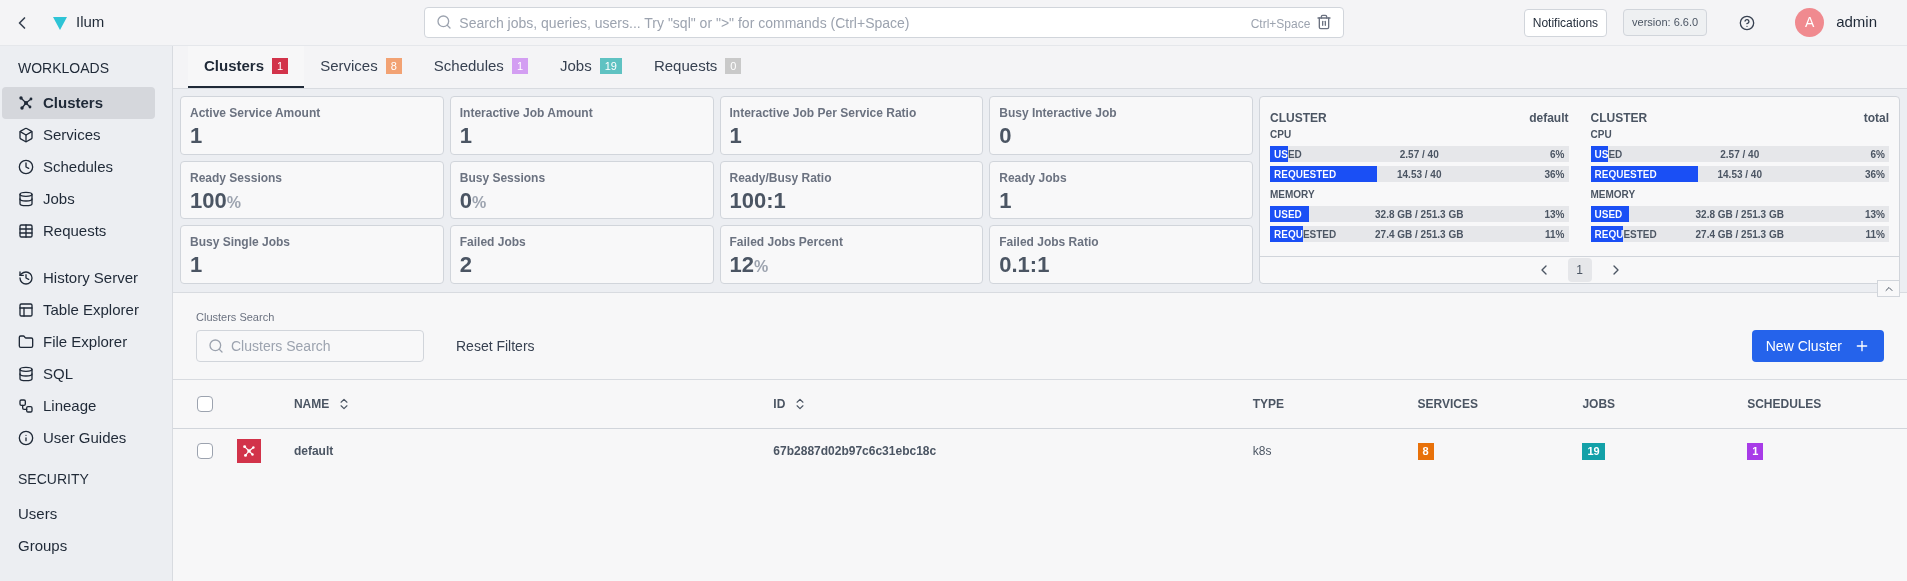  What do you see at coordinates (526, 113) in the screenshot?
I see `metric-label: Interactive Job Amount` at bounding box center [526, 113].